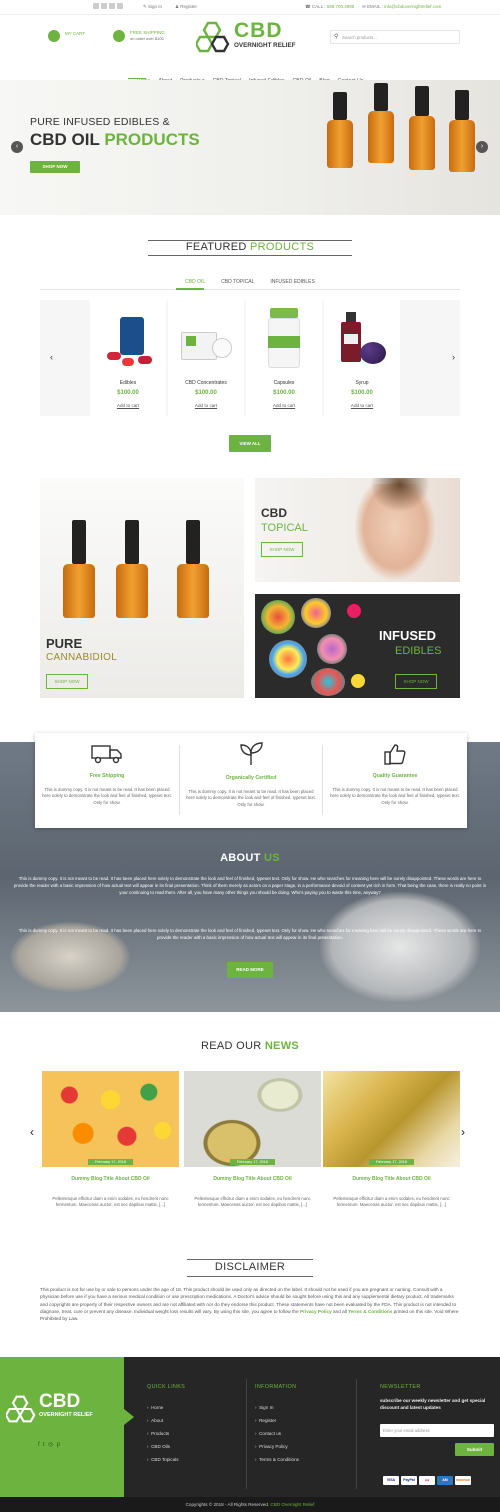  Describe the element at coordinates (409, 1480) in the screenshot. I see `paypal-icon: PayPal` at that location.